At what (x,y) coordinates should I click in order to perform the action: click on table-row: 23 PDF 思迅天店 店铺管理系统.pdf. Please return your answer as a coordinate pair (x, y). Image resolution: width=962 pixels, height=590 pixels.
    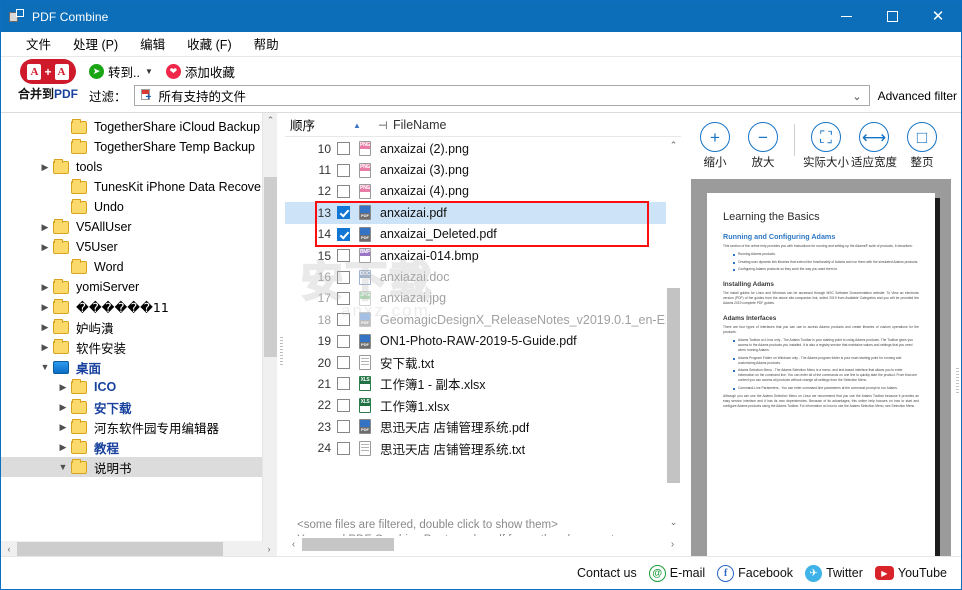
    Looking at the image, I should click on (483, 426).